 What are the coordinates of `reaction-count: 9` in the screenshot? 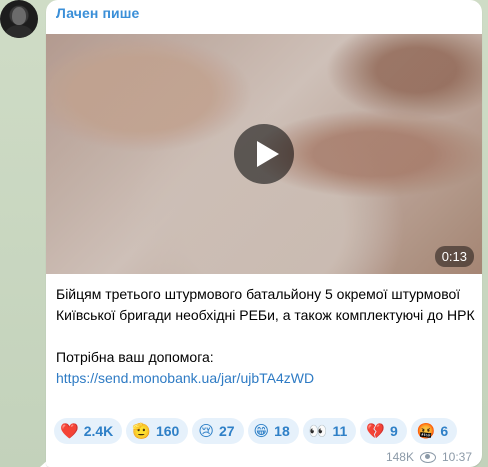 It's located at (393, 431).